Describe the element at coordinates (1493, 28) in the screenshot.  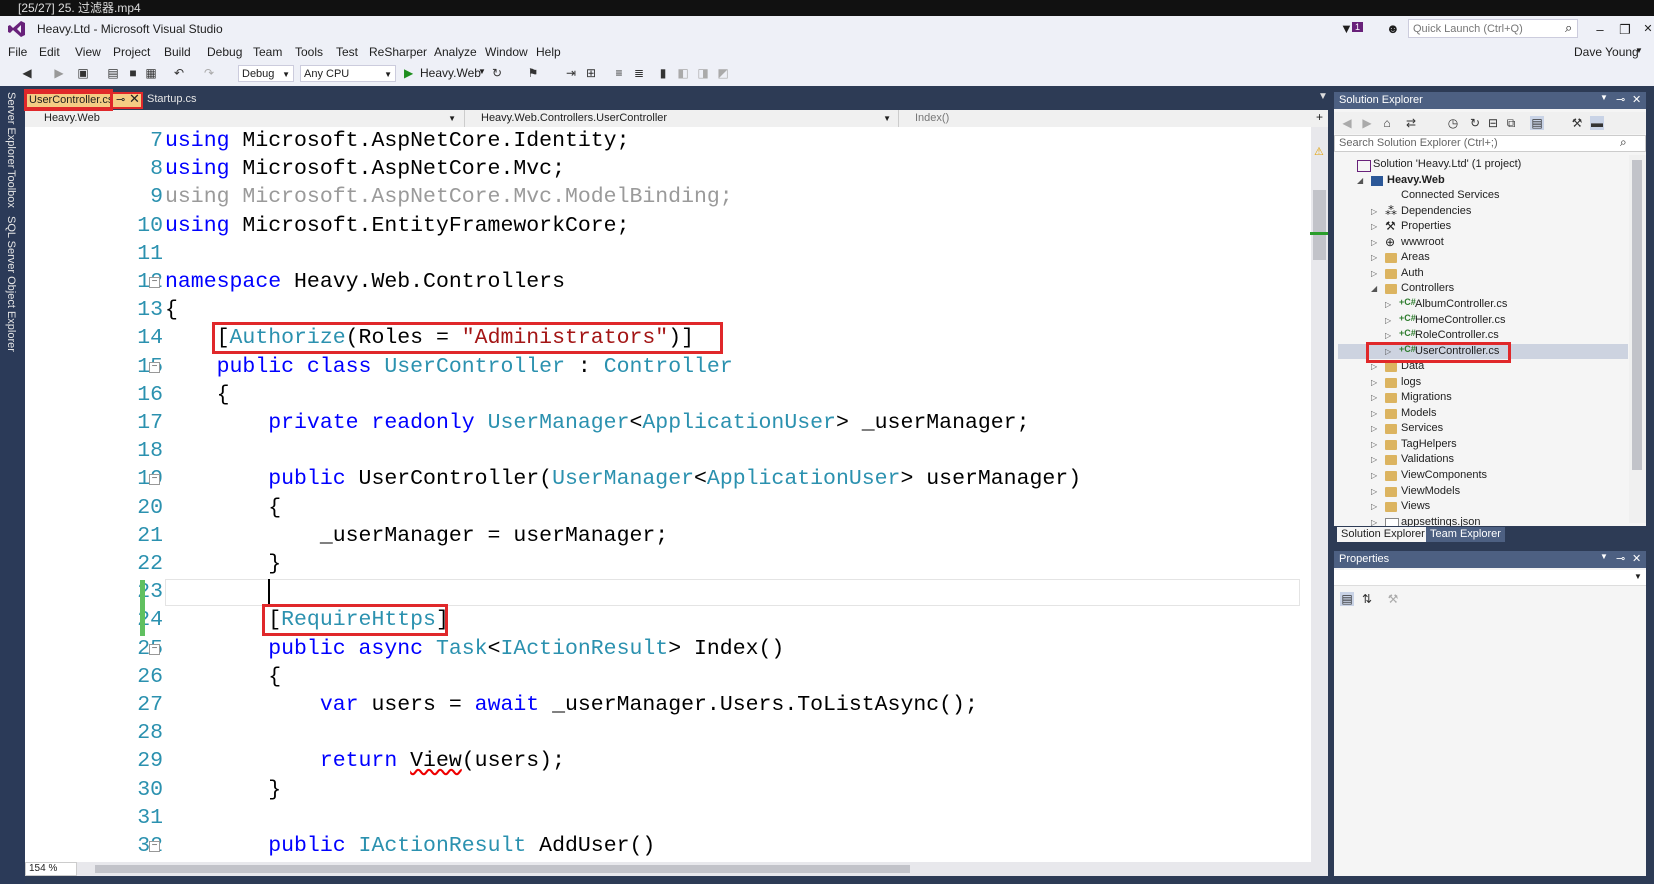
I see `quick-launch-input: Quick Launch (Ctrl+Q)` at that location.